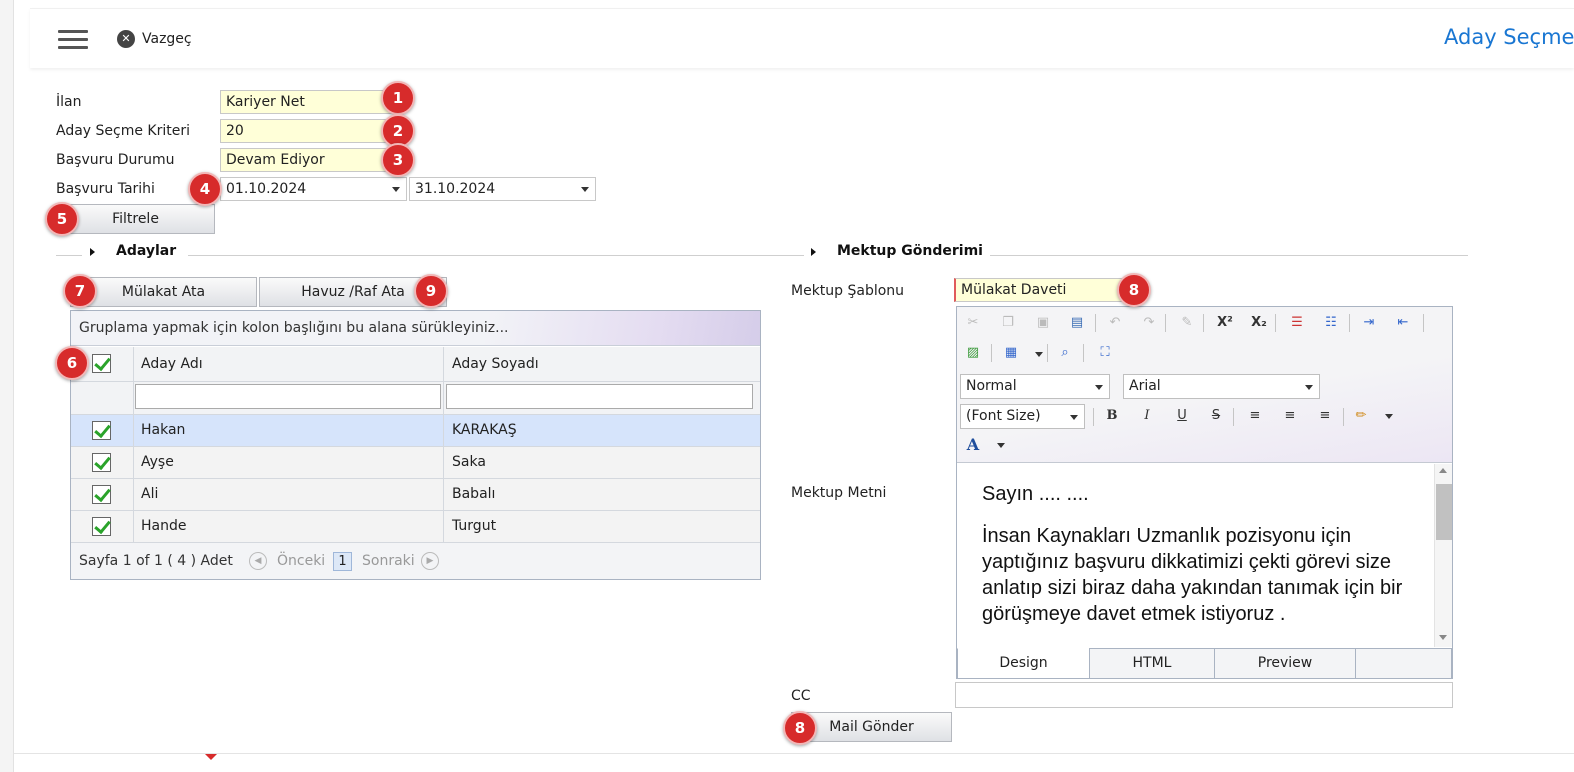  What do you see at coordinates (973, 353) in the screenshot?
I see `insert-image-icon: ▨` at bounding box center [973, 353].